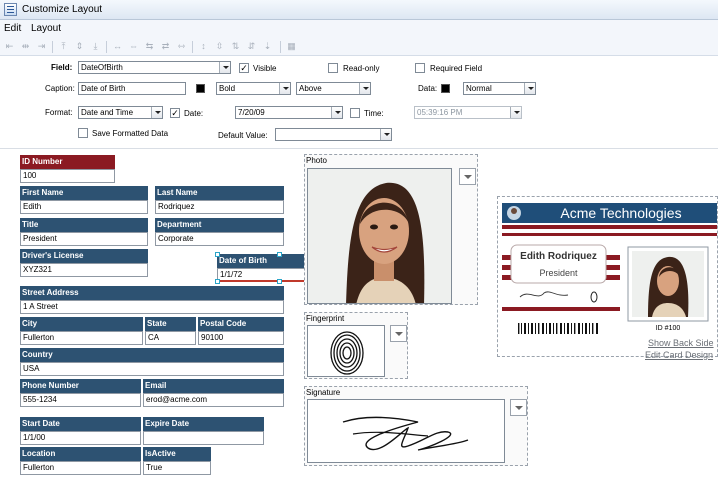  What do you see at coordinates (165, 46) in the screenshot?
I see `space-decrease-icon: ⇄` at bounding box center [165, 46].